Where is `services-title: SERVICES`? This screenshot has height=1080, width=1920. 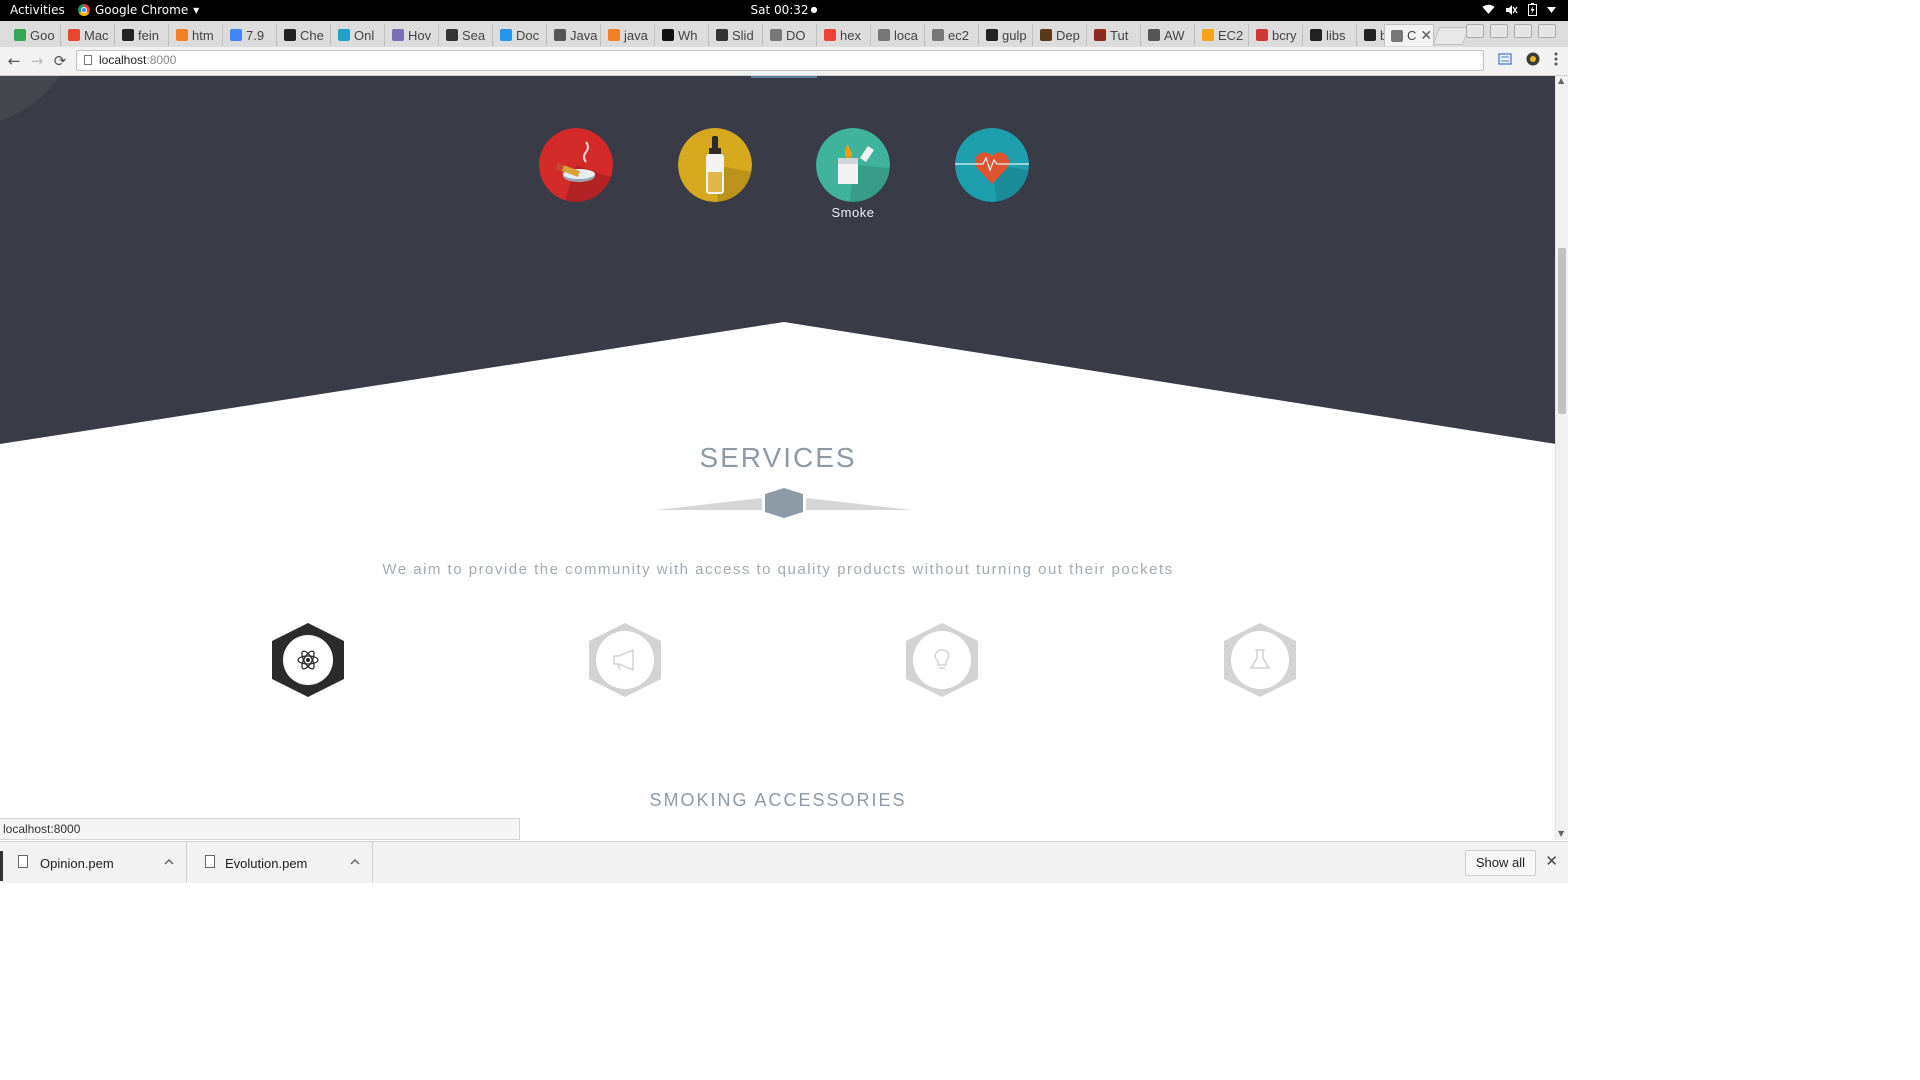 services-title: SERVICES is located at coordinates (778, 457).